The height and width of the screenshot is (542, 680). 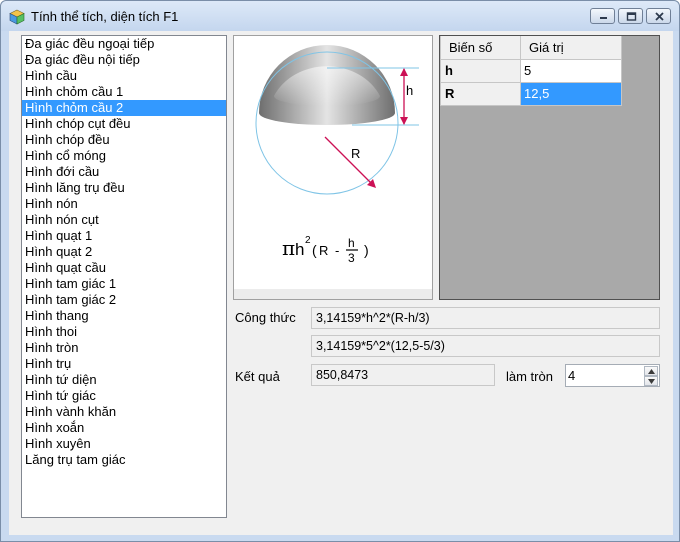 I want to click on close-button, so click(x=658, y=16).